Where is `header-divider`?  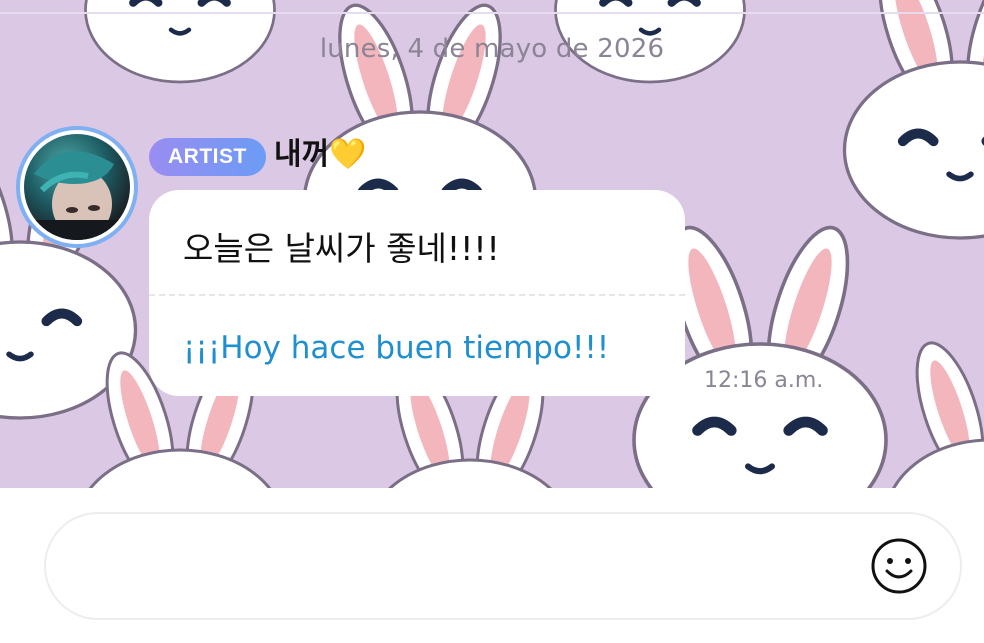
header-divider is located at coordinates (492, 13).